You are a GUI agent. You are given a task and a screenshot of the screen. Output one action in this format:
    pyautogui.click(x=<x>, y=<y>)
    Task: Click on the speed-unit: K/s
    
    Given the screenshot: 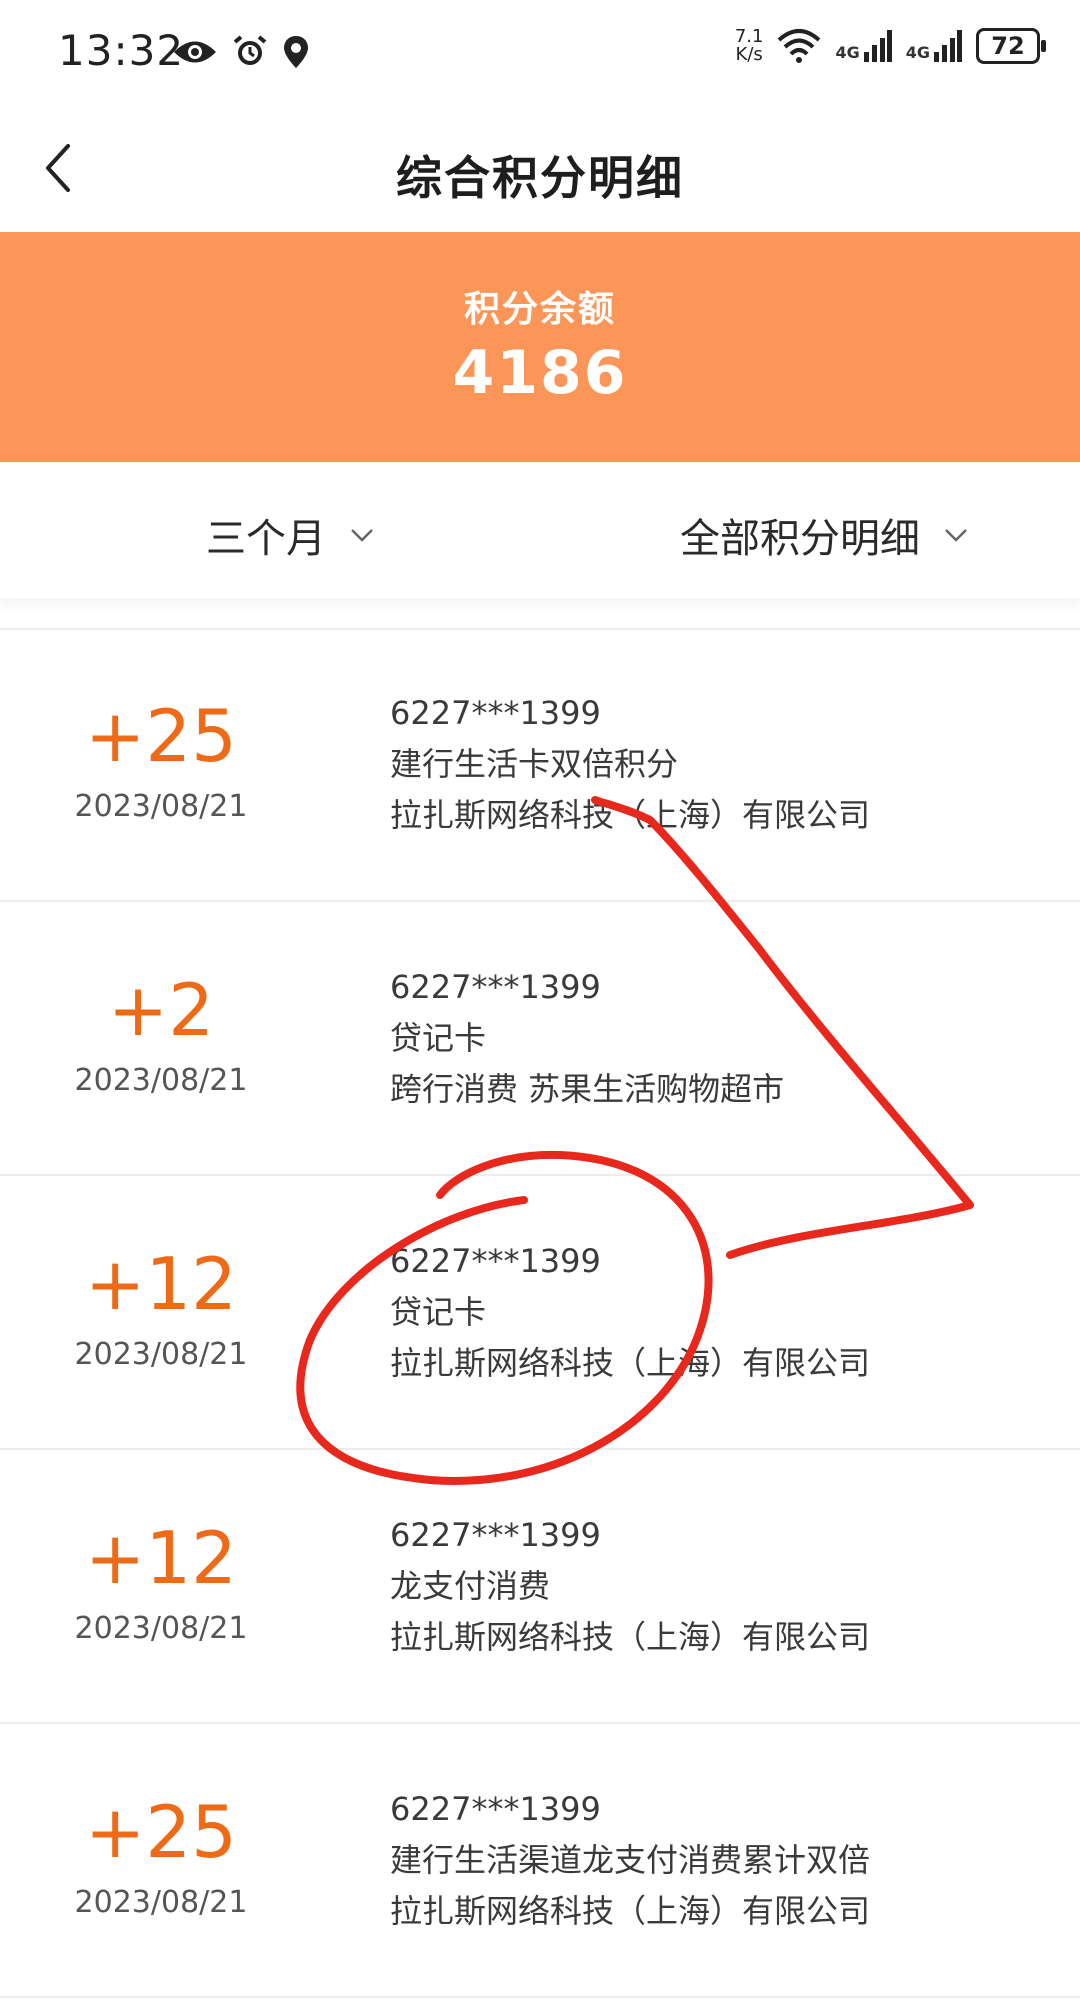 What is the action you would take?
    pyautogui.click(x=749, y=54)
    